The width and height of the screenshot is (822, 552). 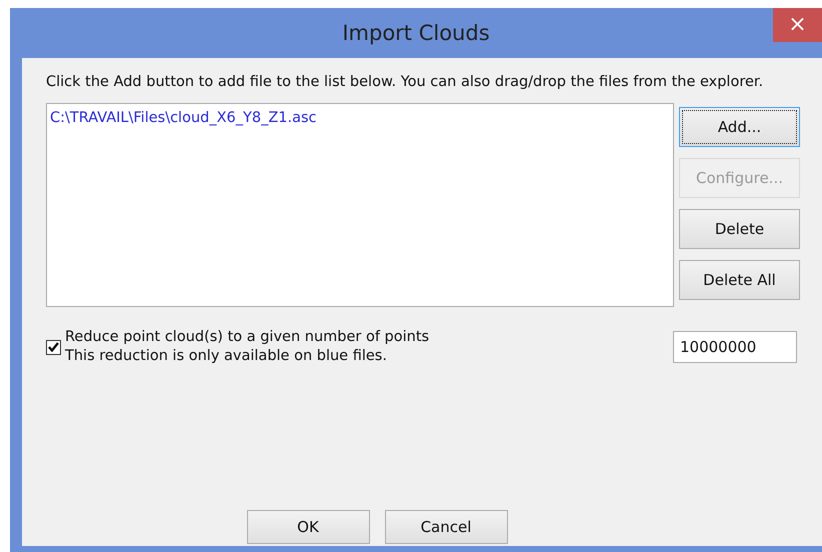 What do you see at coordinates (739, 229) in the screenshot?
I see `side-button: Delete` at bounding box center [739, 229].